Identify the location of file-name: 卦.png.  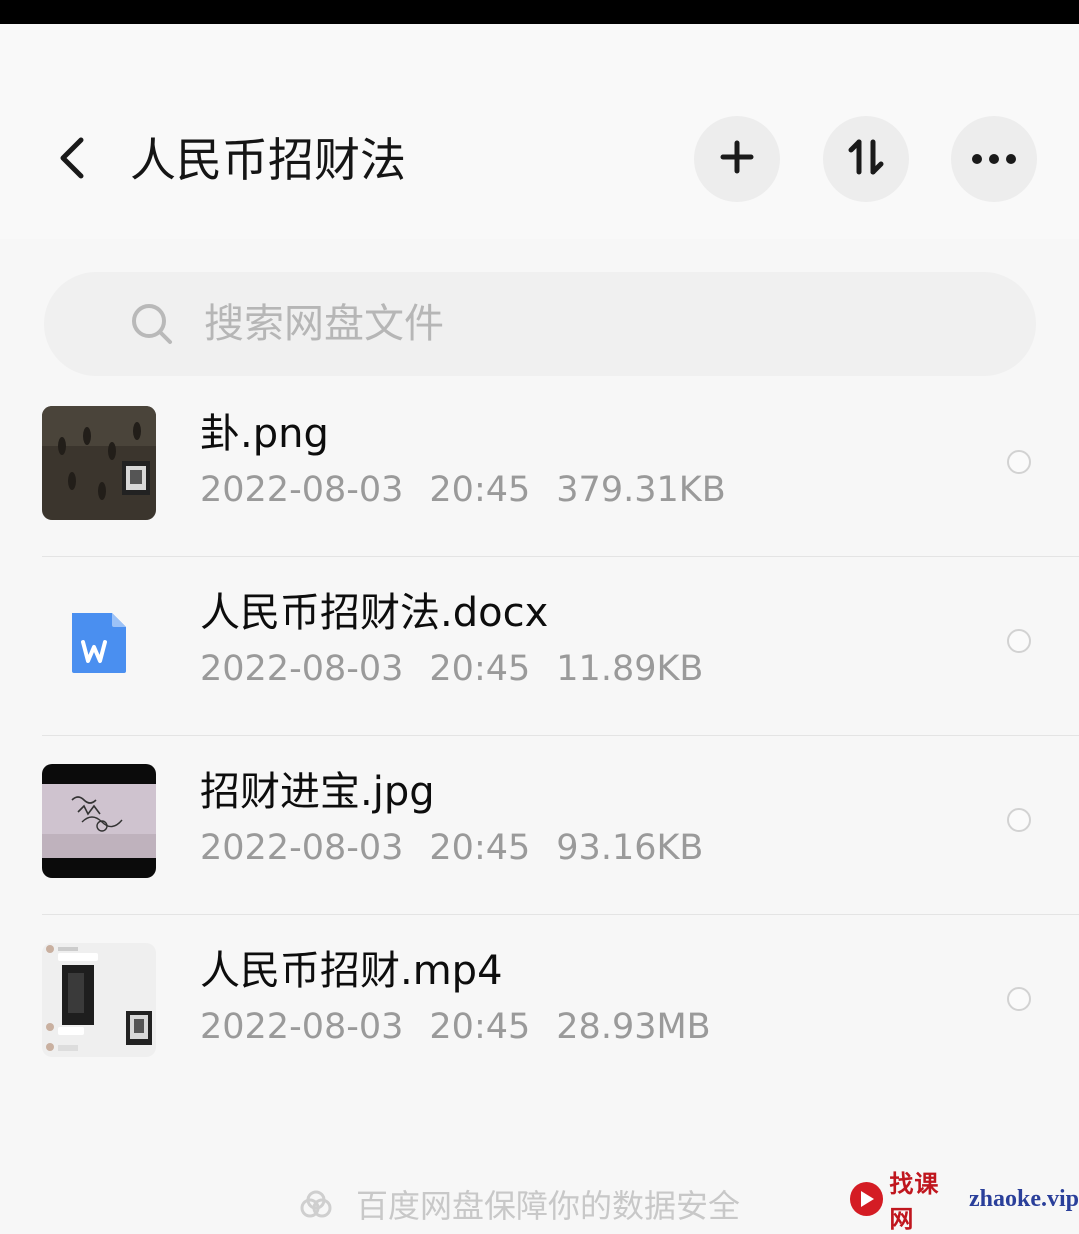
(264, 434).